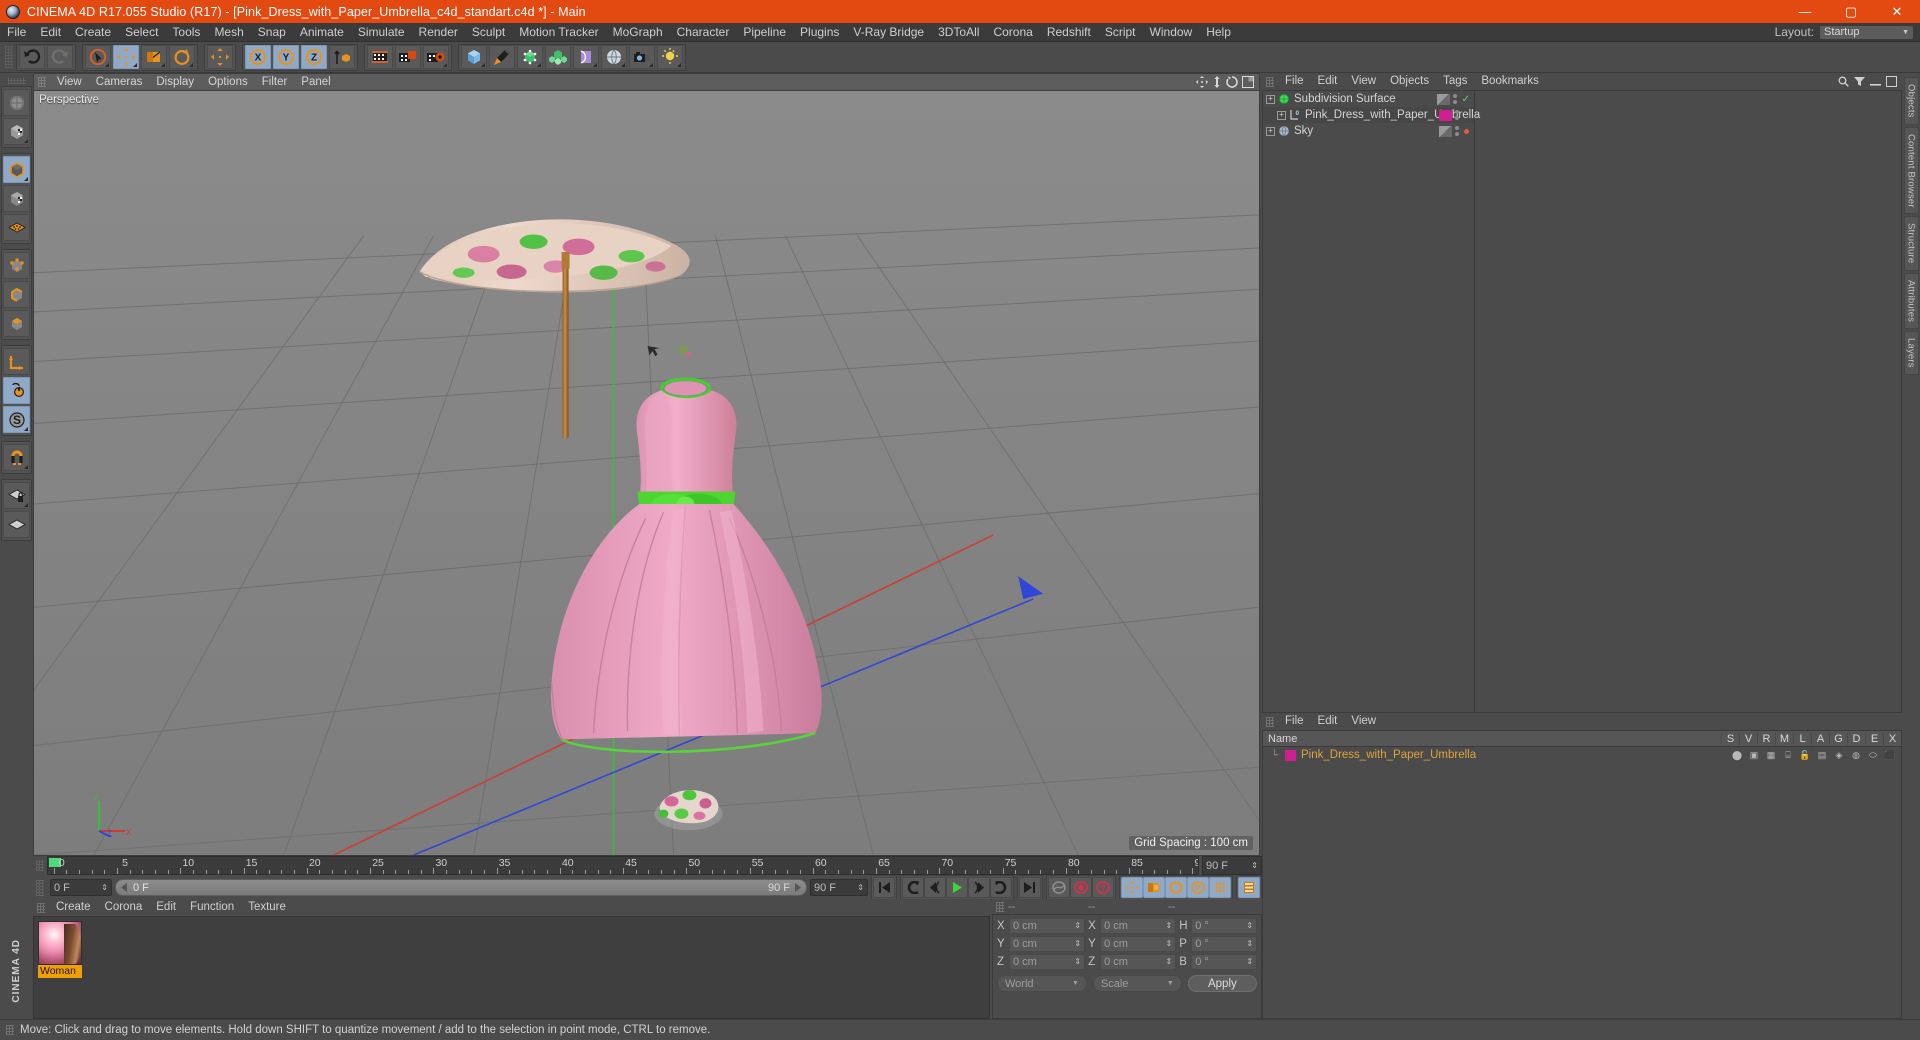 The image size is (1920, 1040). I want to click on go-to-end-button, so click(1030, 887).